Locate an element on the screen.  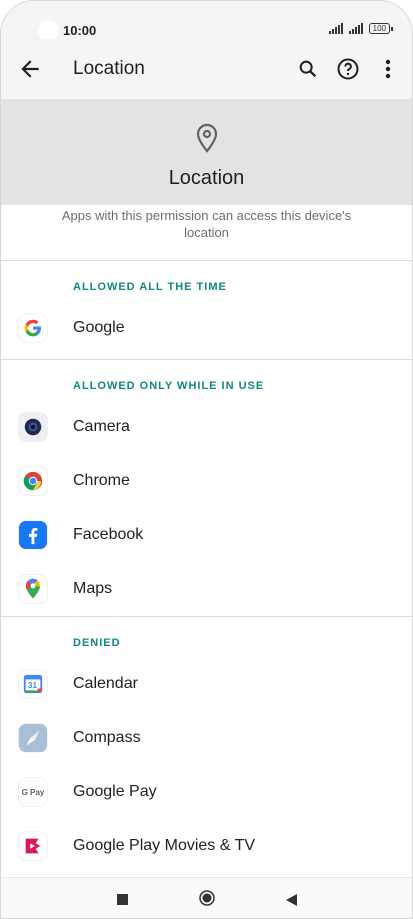
app-row-google: Google is located at coordinates (206, 328).